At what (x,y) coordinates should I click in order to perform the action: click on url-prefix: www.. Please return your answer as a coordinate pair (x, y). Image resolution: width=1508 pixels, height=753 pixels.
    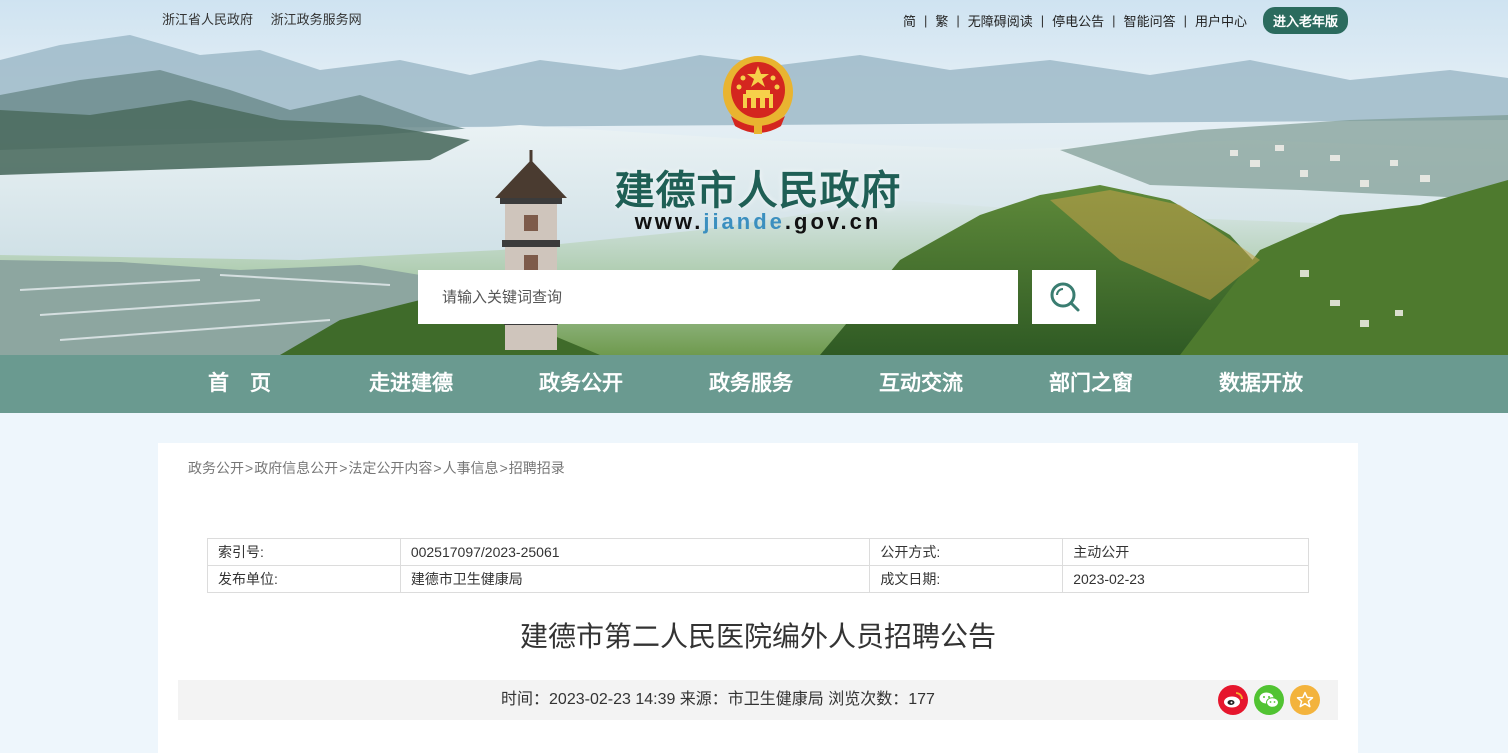
    Looking at the image, I should click on (669, 221).